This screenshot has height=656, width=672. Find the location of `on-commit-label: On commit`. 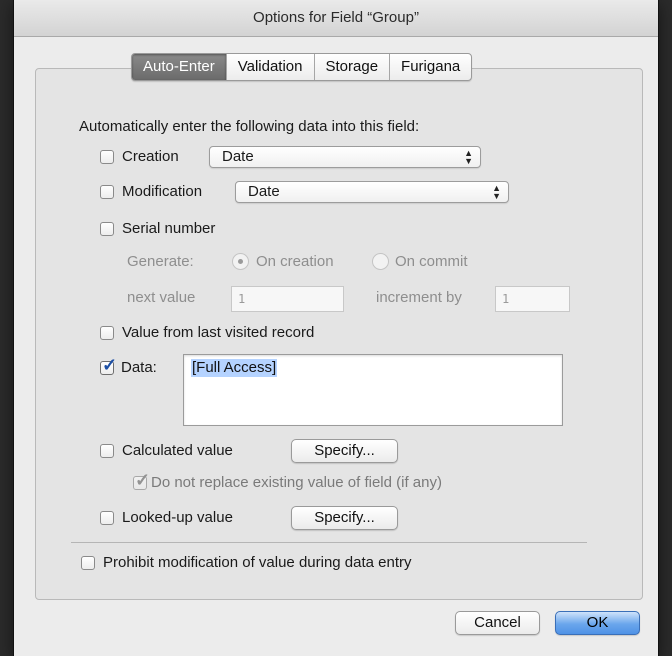

on-commit-label: On commit is located at coordinates (431, 261).